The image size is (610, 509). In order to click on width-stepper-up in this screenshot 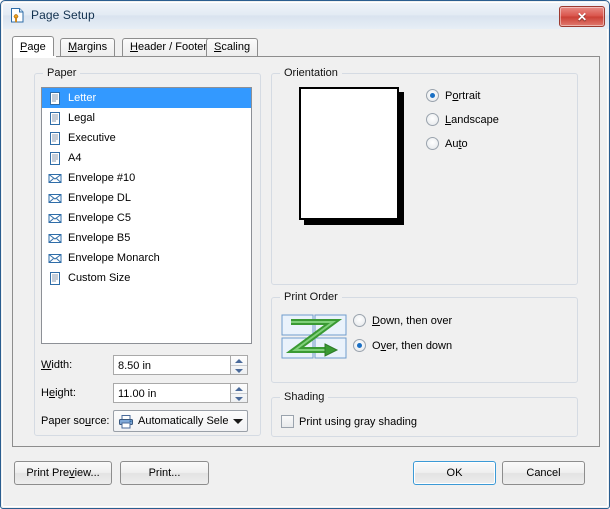, I will do `click(239, 360)`.